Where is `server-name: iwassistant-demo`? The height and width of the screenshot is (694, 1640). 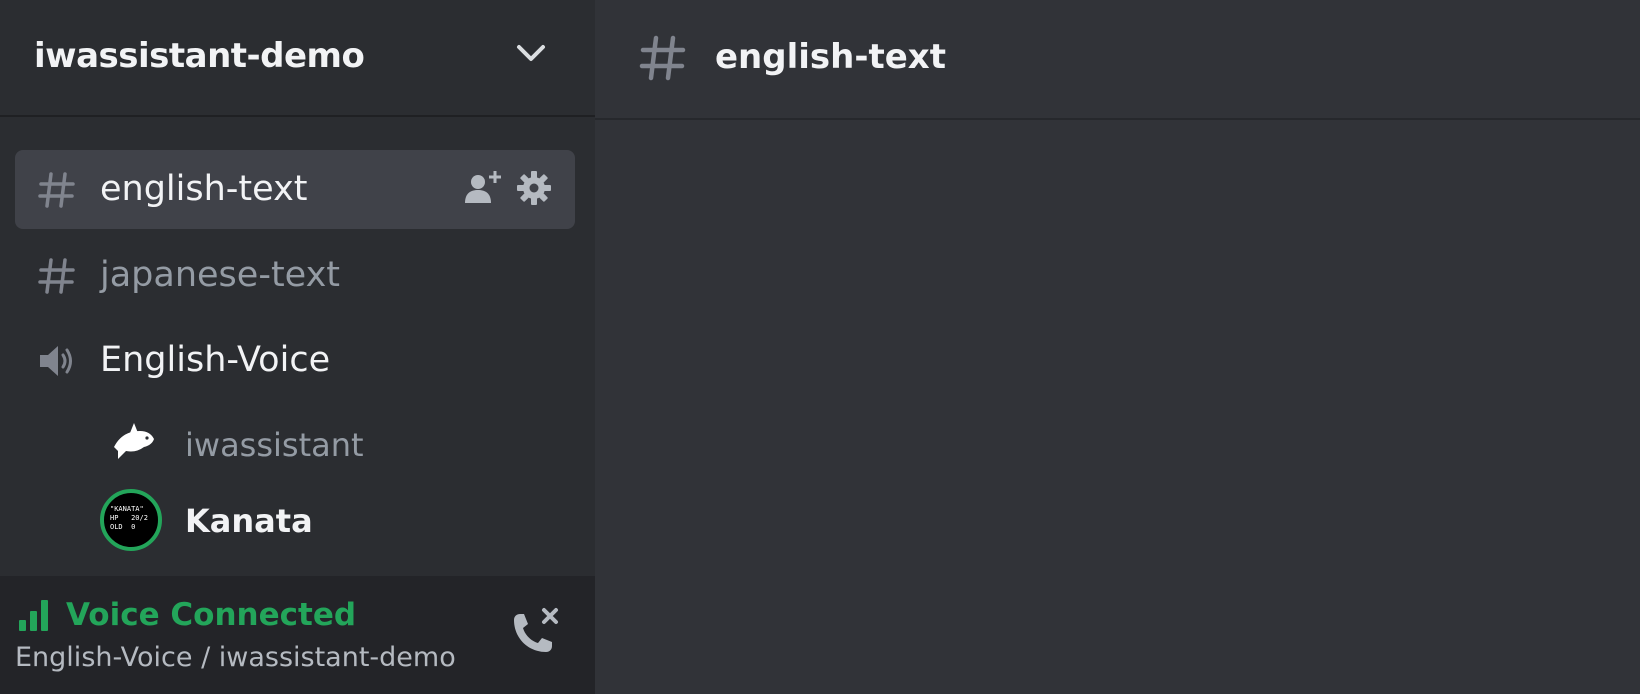 server-name: iwassistant-demo is located at coordinates (199, 56).